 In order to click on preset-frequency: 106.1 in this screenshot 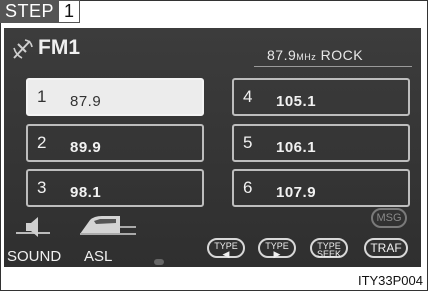, I will do `click(296, 147)`.